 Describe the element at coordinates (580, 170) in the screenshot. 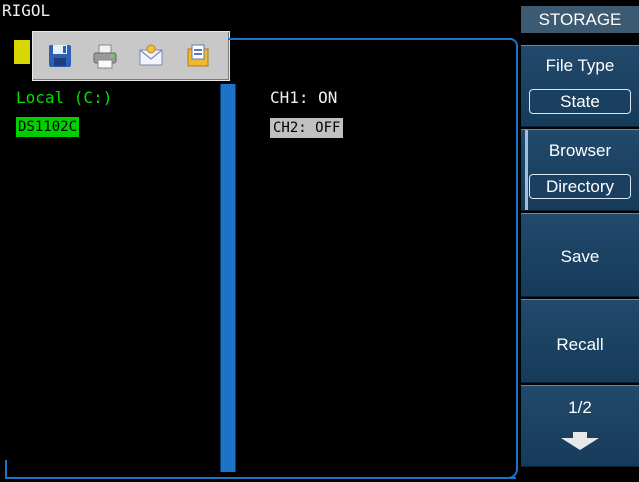

I see `browser-softkey: Browser Directory` at that location.